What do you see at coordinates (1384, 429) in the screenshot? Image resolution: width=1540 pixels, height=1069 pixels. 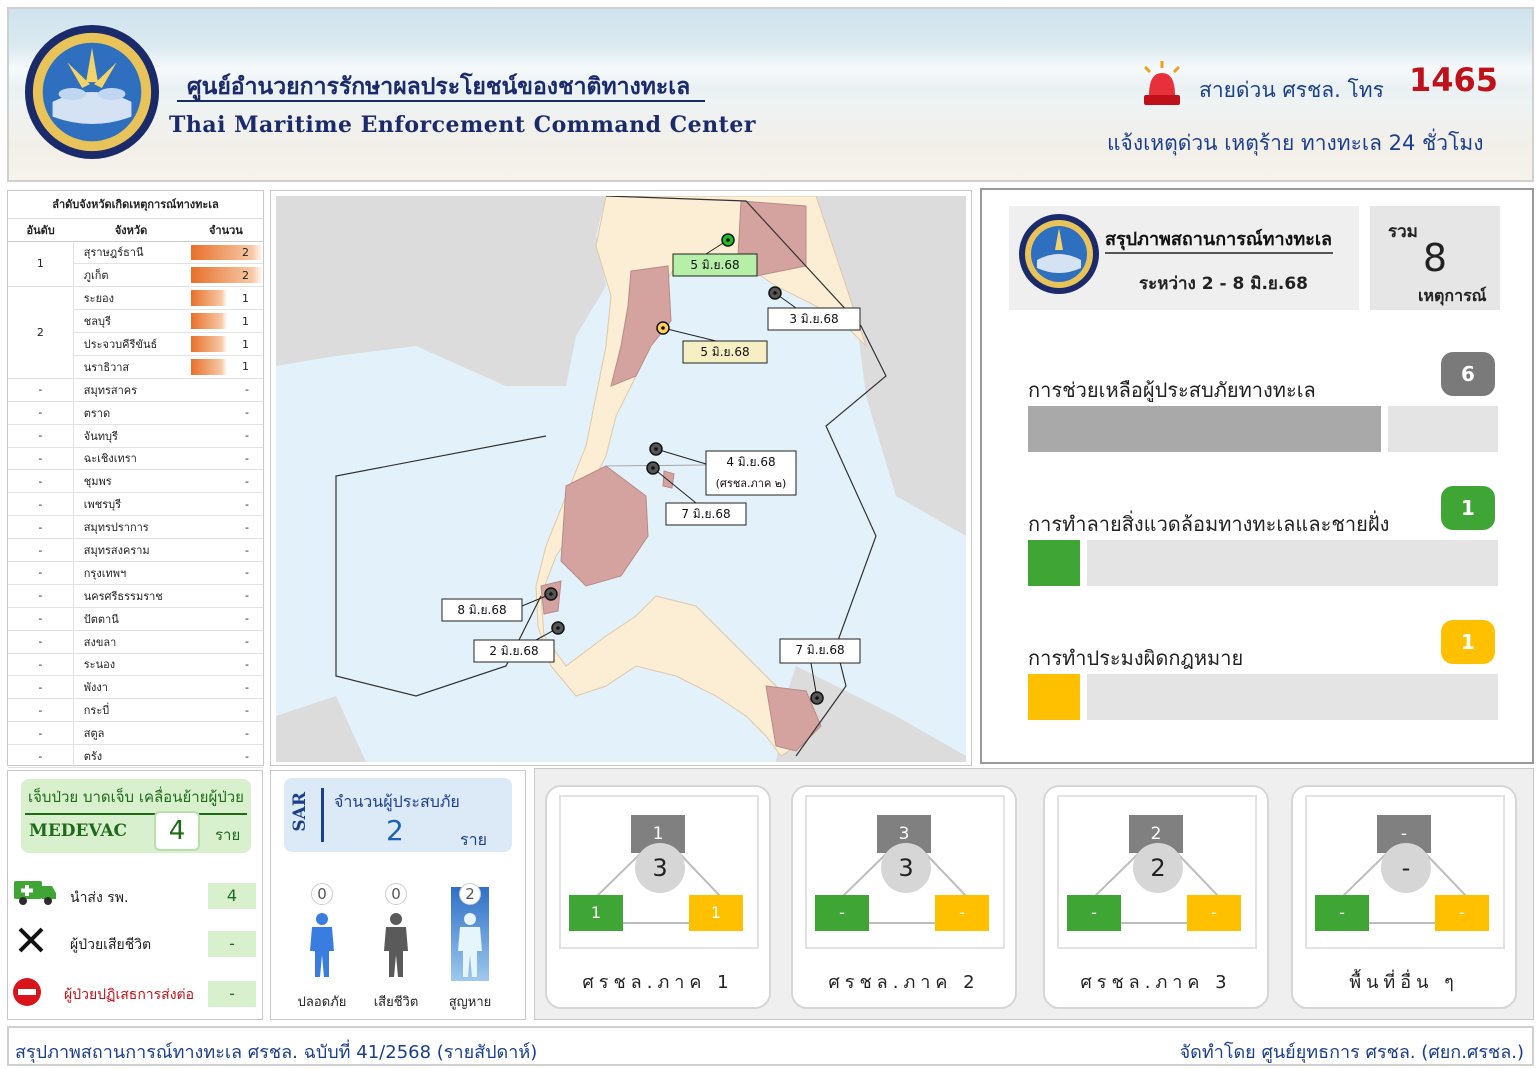 I see `category-bar-gap` at bounding box center [1384, 429].